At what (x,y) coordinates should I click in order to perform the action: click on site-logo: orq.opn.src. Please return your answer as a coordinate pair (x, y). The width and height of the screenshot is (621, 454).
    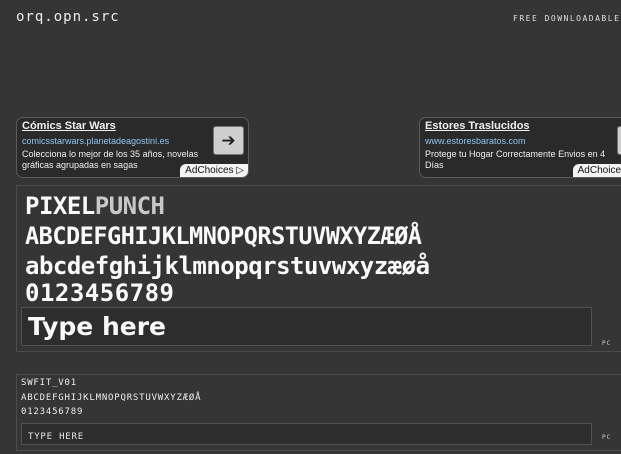
    Looking at the image, I should click on (68, 17).